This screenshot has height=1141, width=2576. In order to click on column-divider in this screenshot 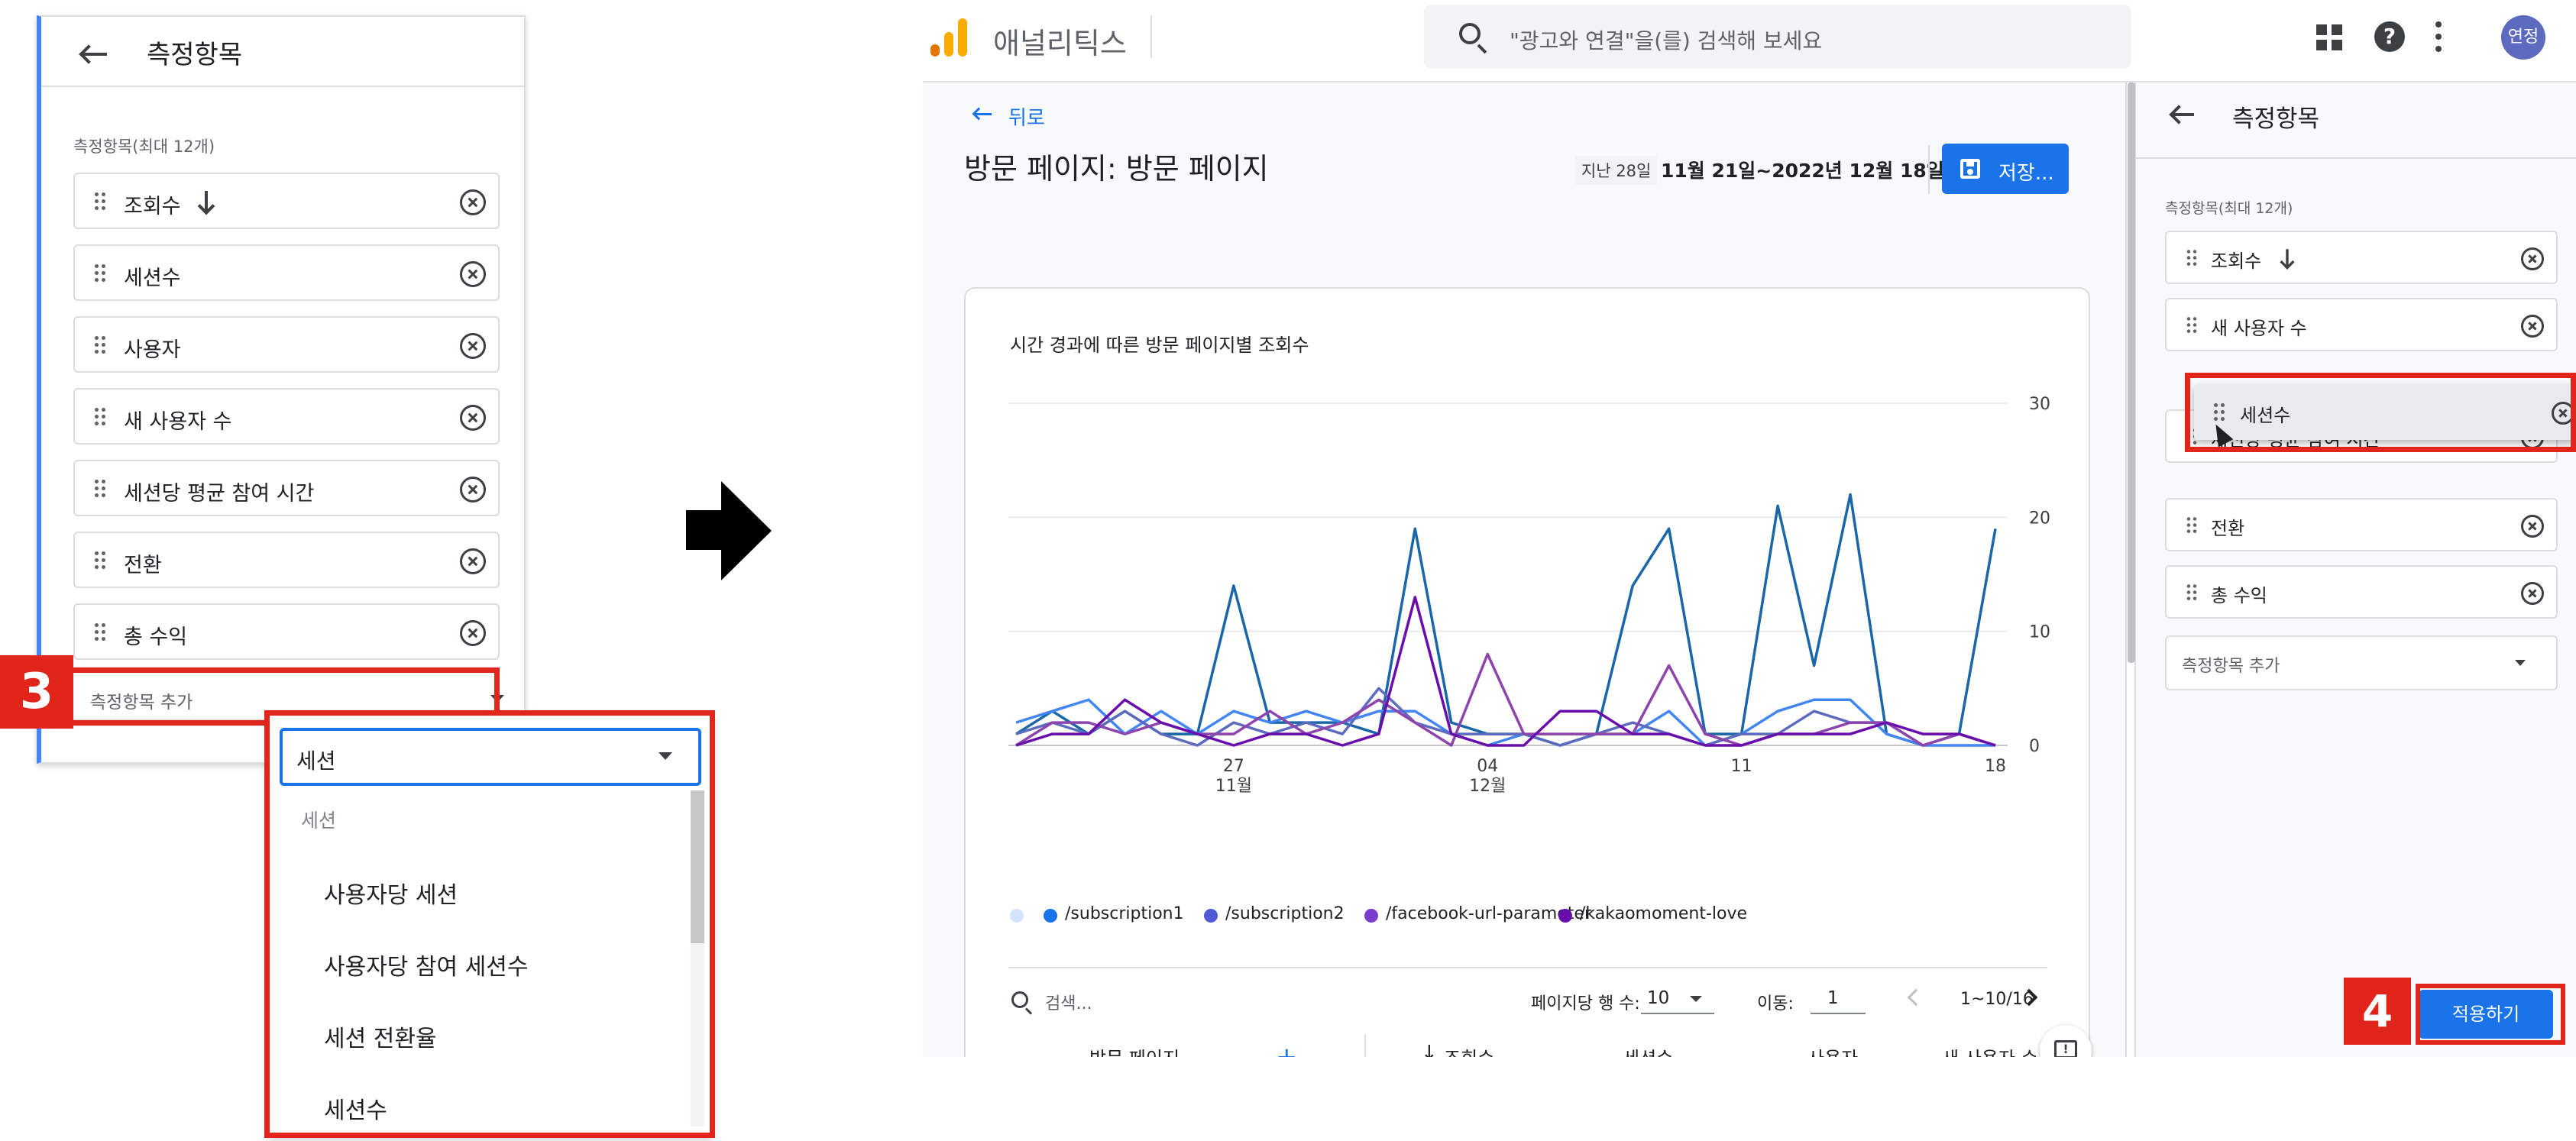, I will do `click(1365, 1045)`.